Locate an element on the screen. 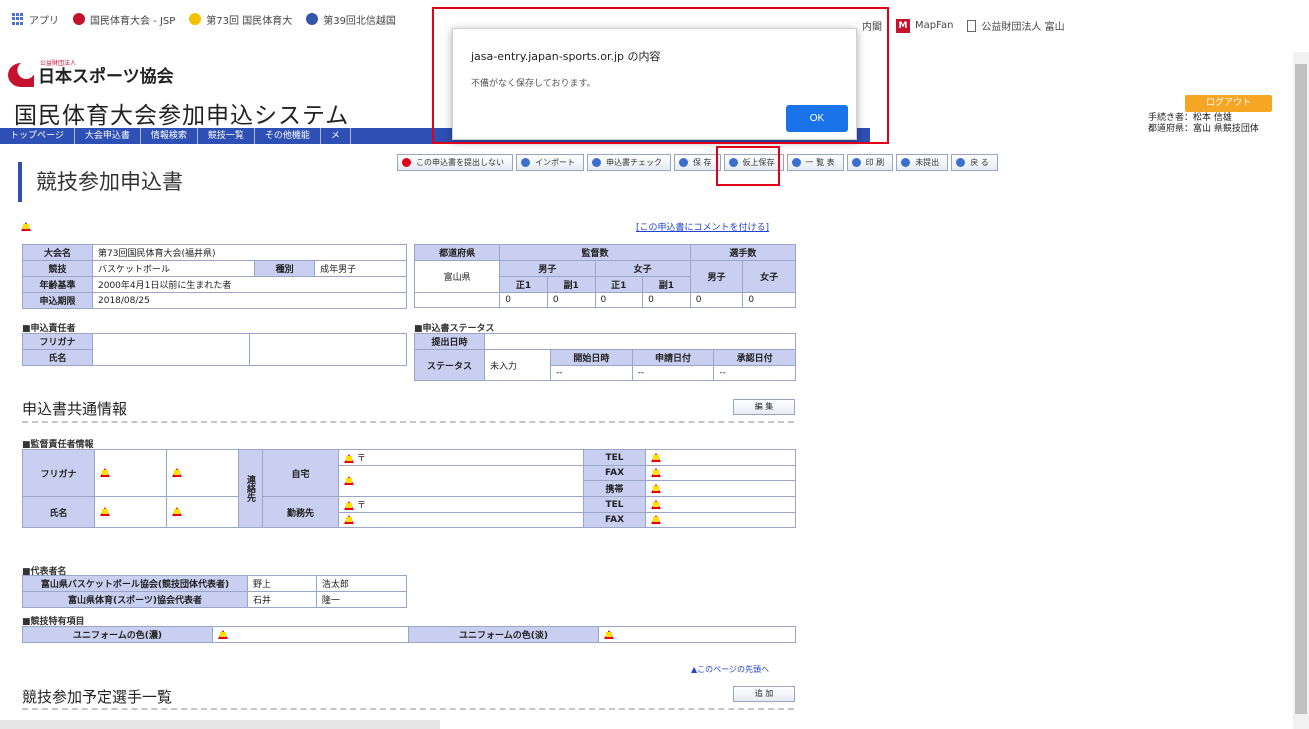  bookmark-item: 第73回 国民体育大 is located at coordinates (240, 19).